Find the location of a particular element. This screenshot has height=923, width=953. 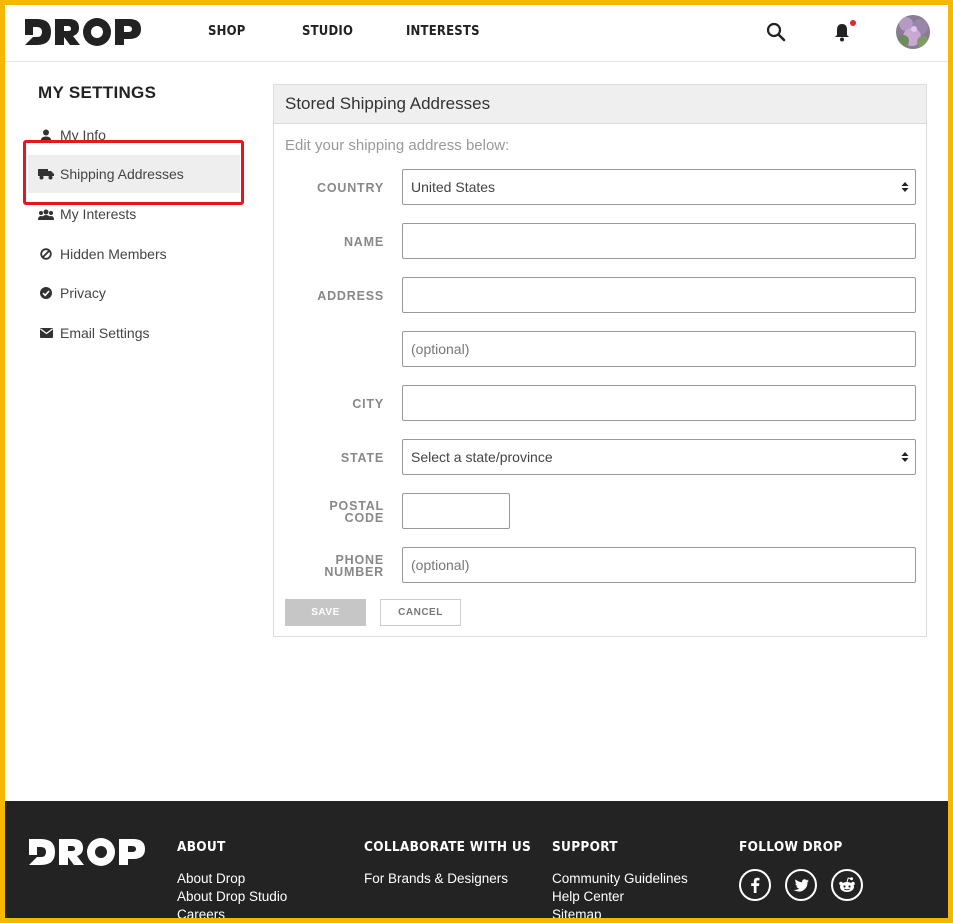

footer-link-sitemap: Sitemap is located at coordinates (577, 914).